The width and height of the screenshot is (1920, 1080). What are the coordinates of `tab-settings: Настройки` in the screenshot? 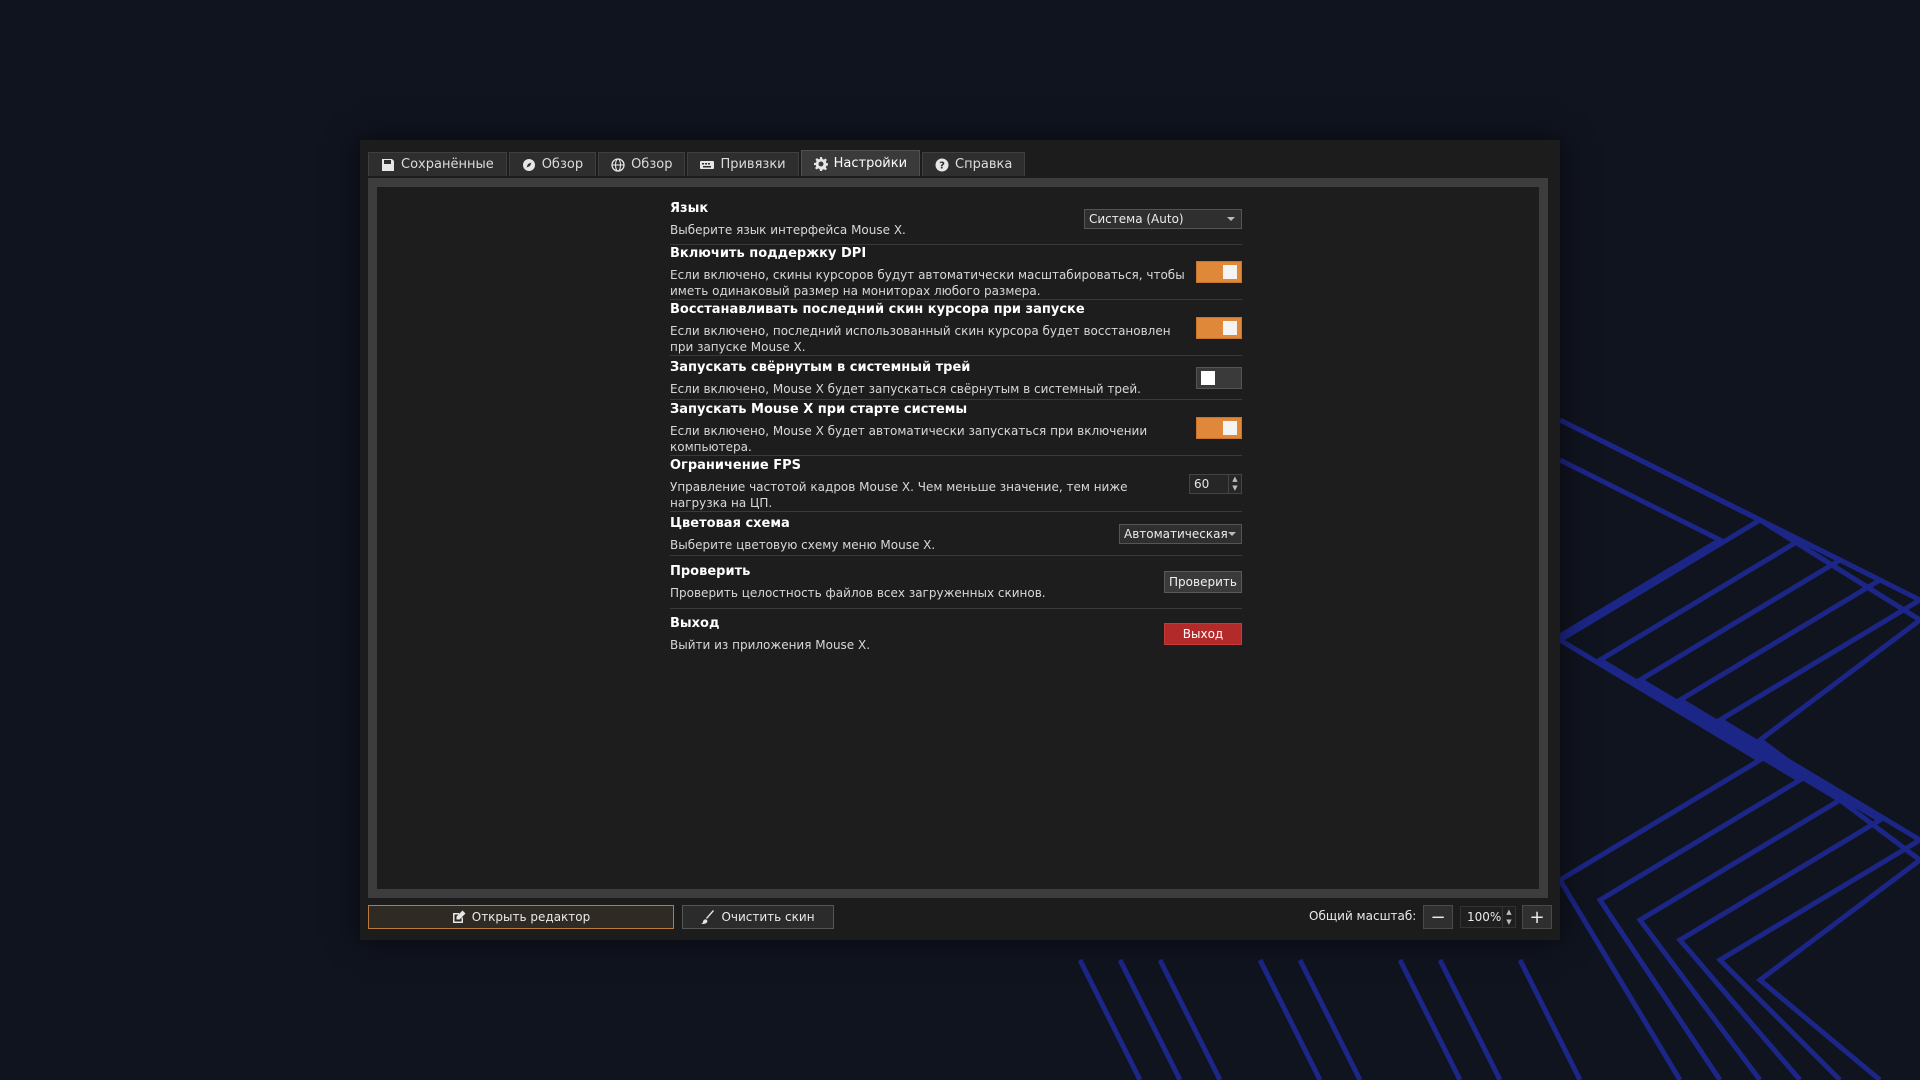 It's located at (860, 163).